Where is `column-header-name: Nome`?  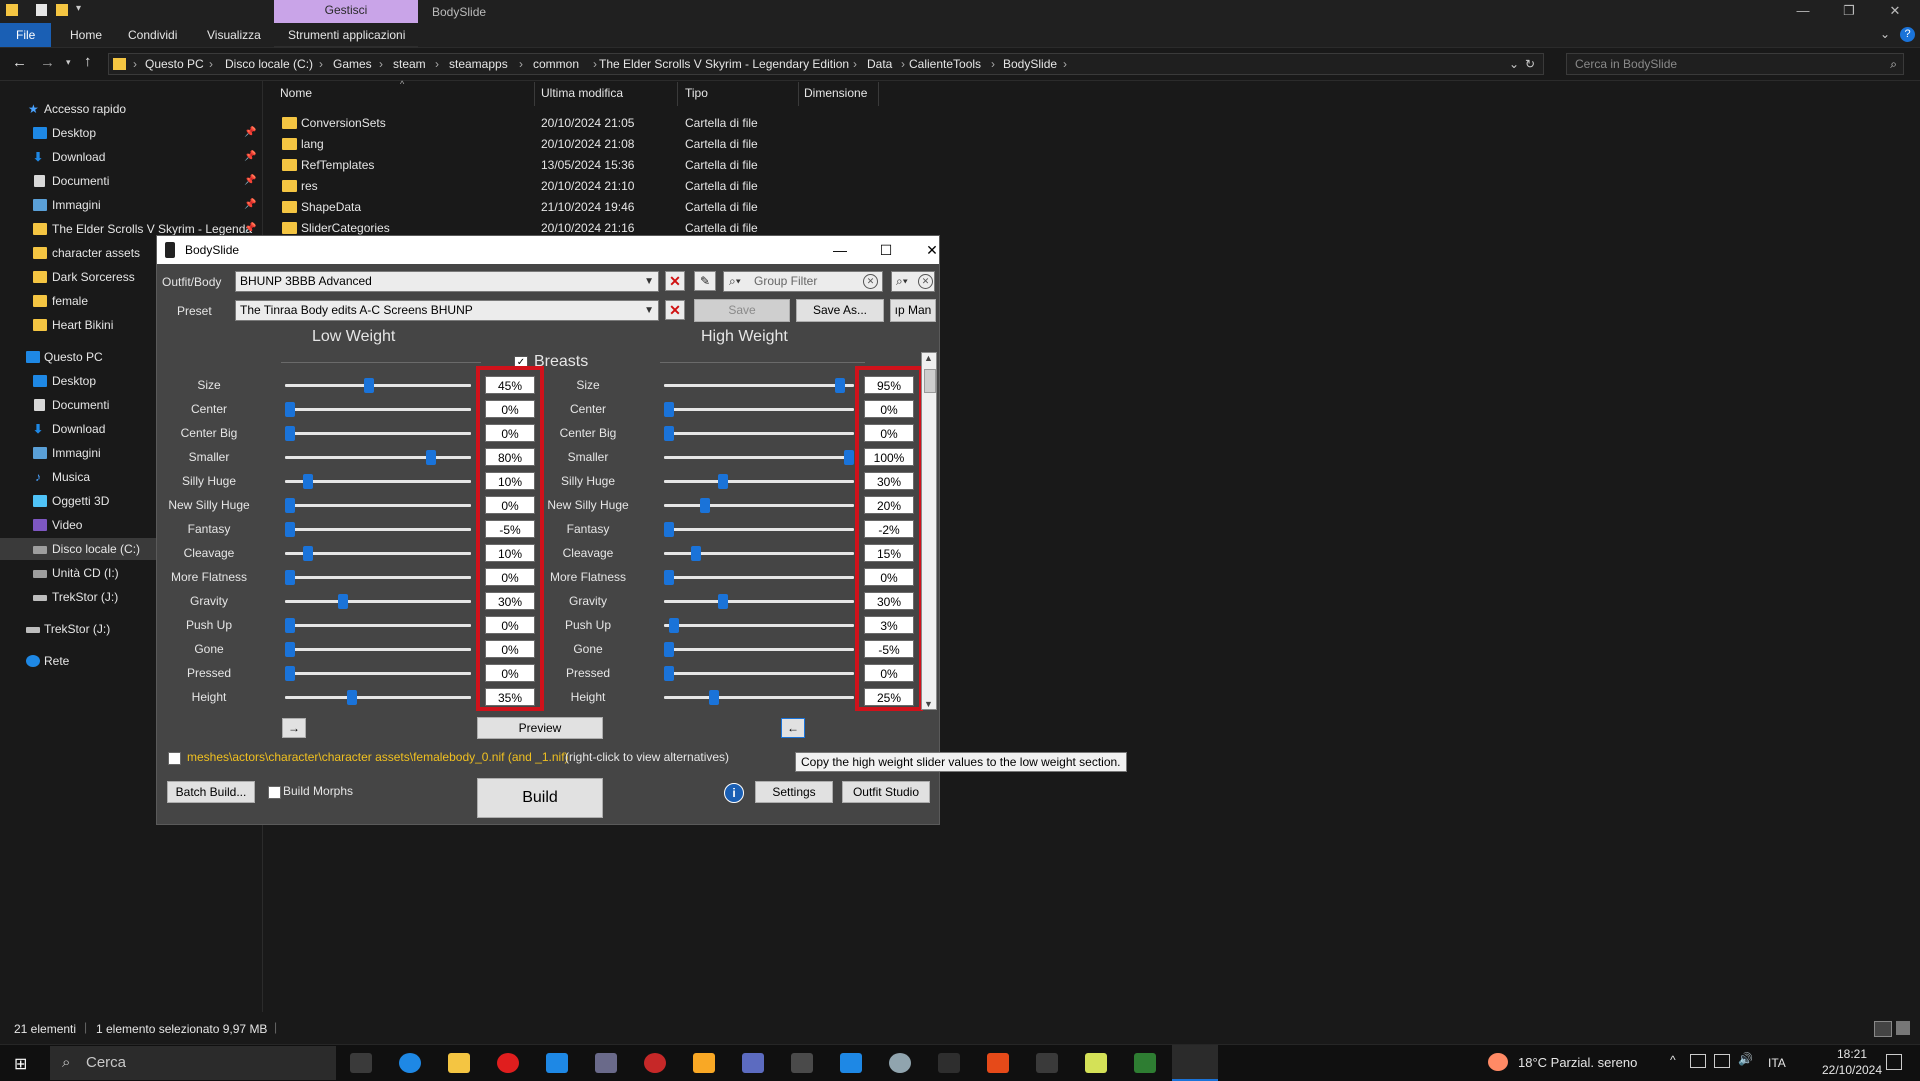 column-header-name: Nome is located at coordinates (296, 93).